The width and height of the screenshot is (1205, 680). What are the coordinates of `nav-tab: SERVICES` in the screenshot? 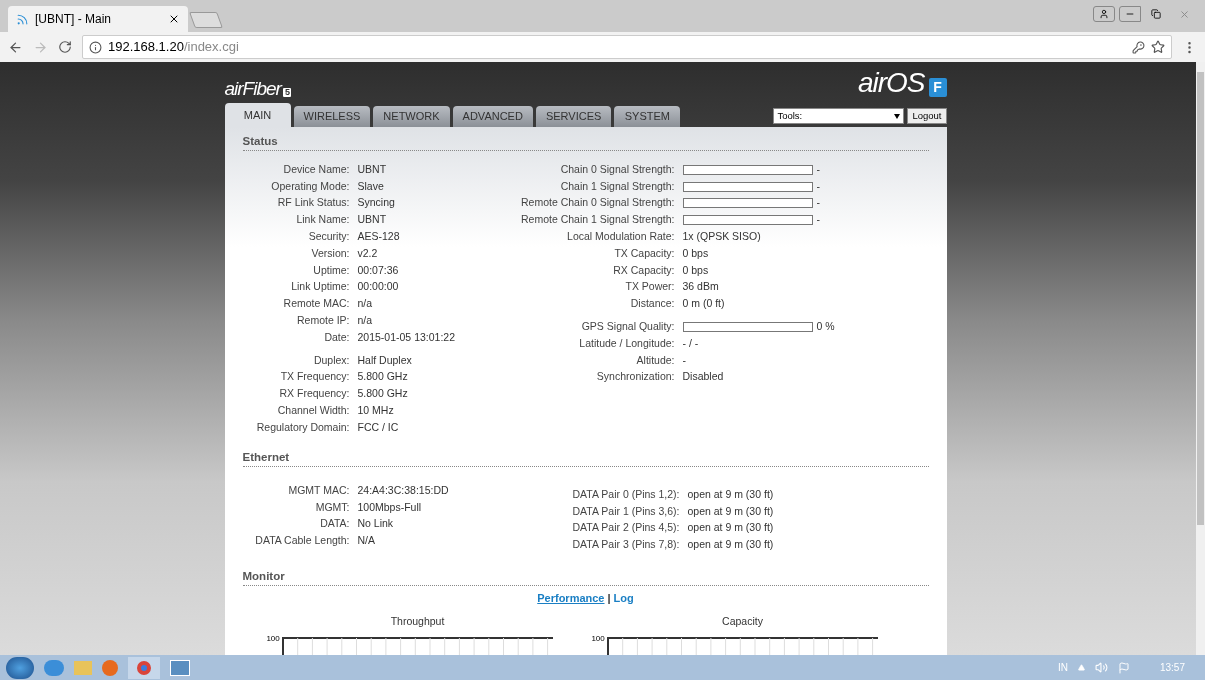 It's located at (573, 117).